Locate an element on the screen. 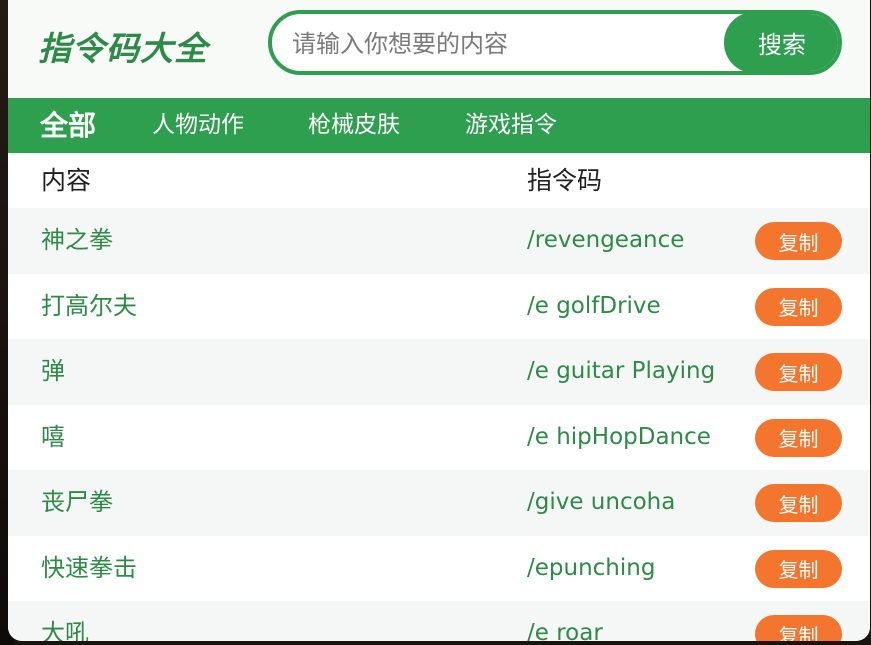 The height and width of the screenshot is (645, 871). command-code: /e roar is located at coordinates (565, 630).